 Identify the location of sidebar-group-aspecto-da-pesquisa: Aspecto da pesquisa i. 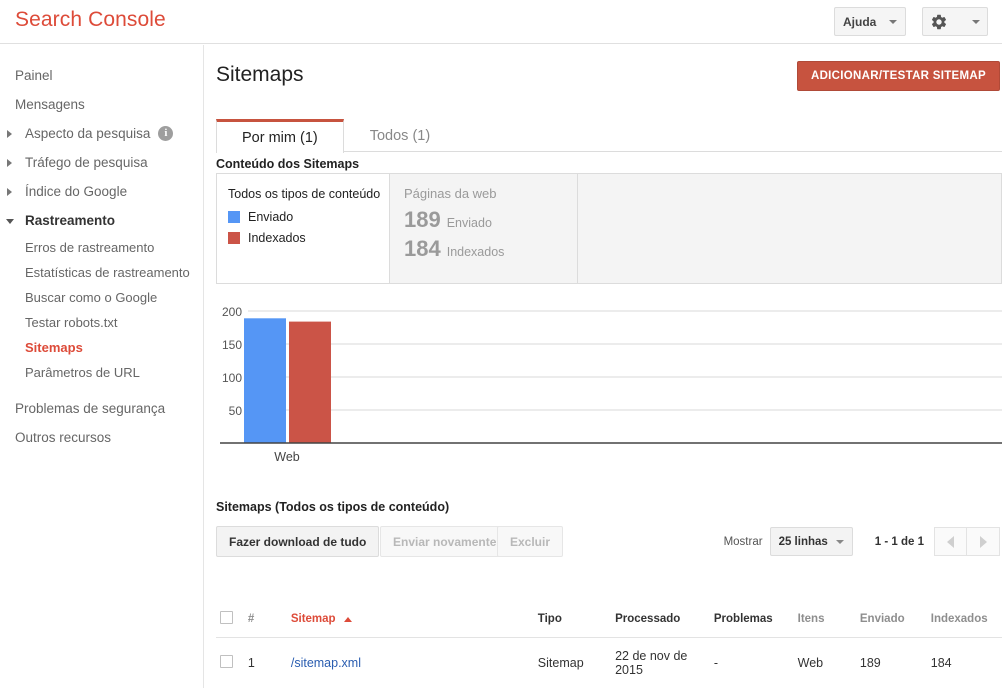
(101, 133).